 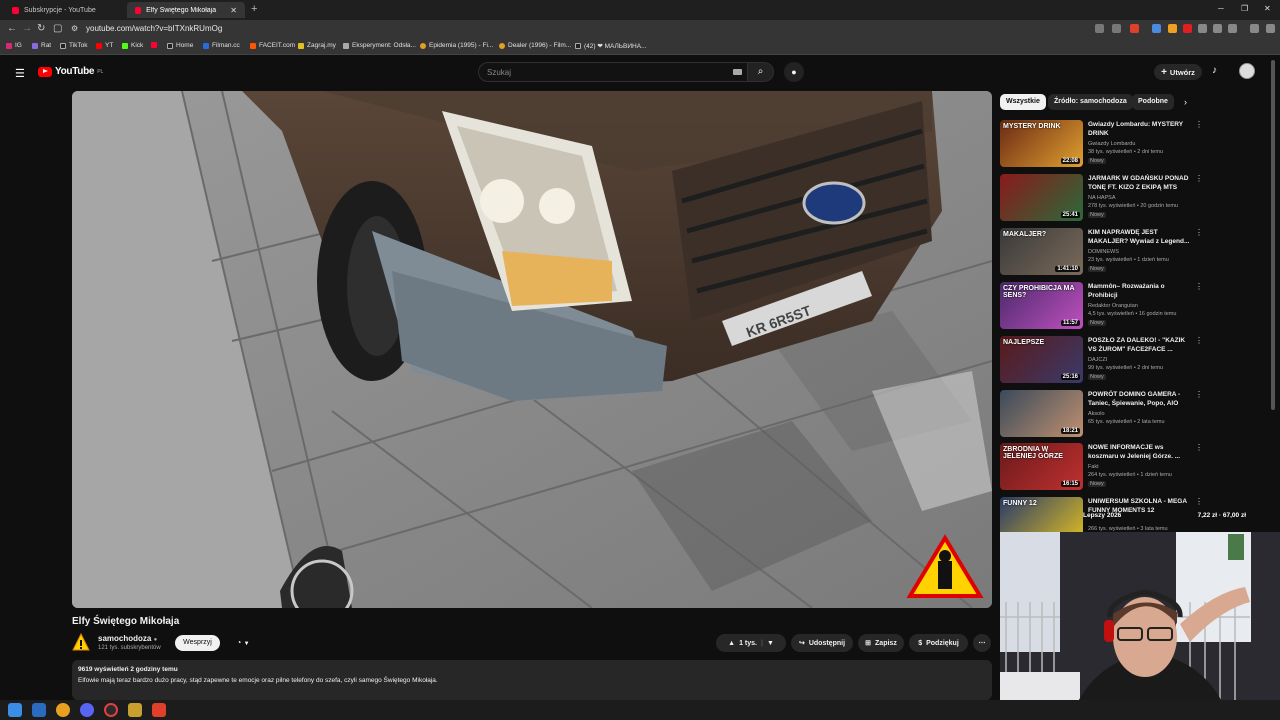 I want to click on start-menu-icon, so click(x=15, y=710).